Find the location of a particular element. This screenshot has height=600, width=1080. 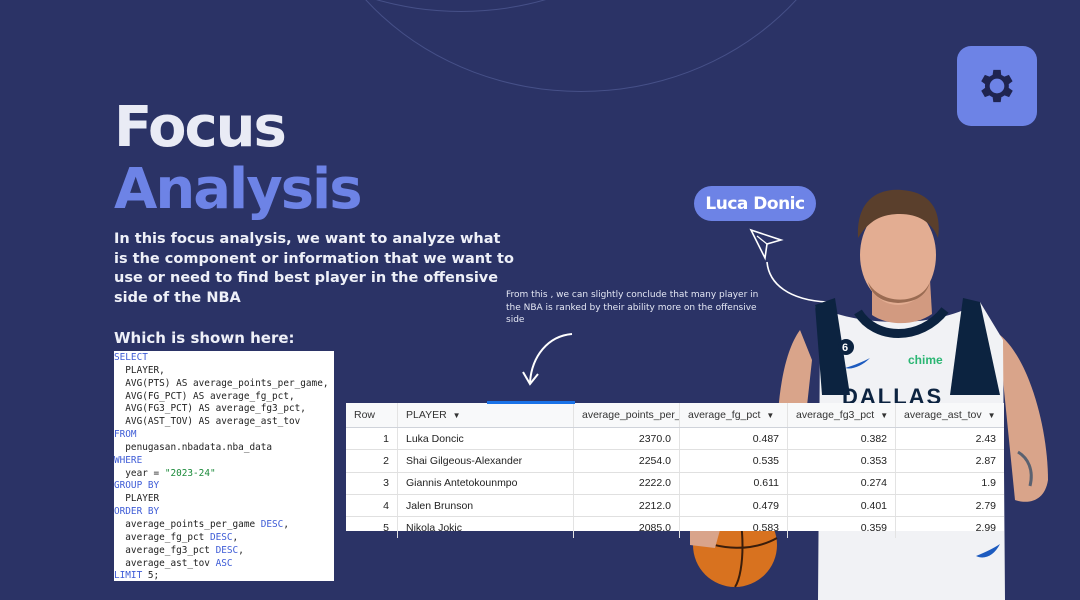

cell-average-fg3-pct: 0.401 is located at coordinates (842, 505).